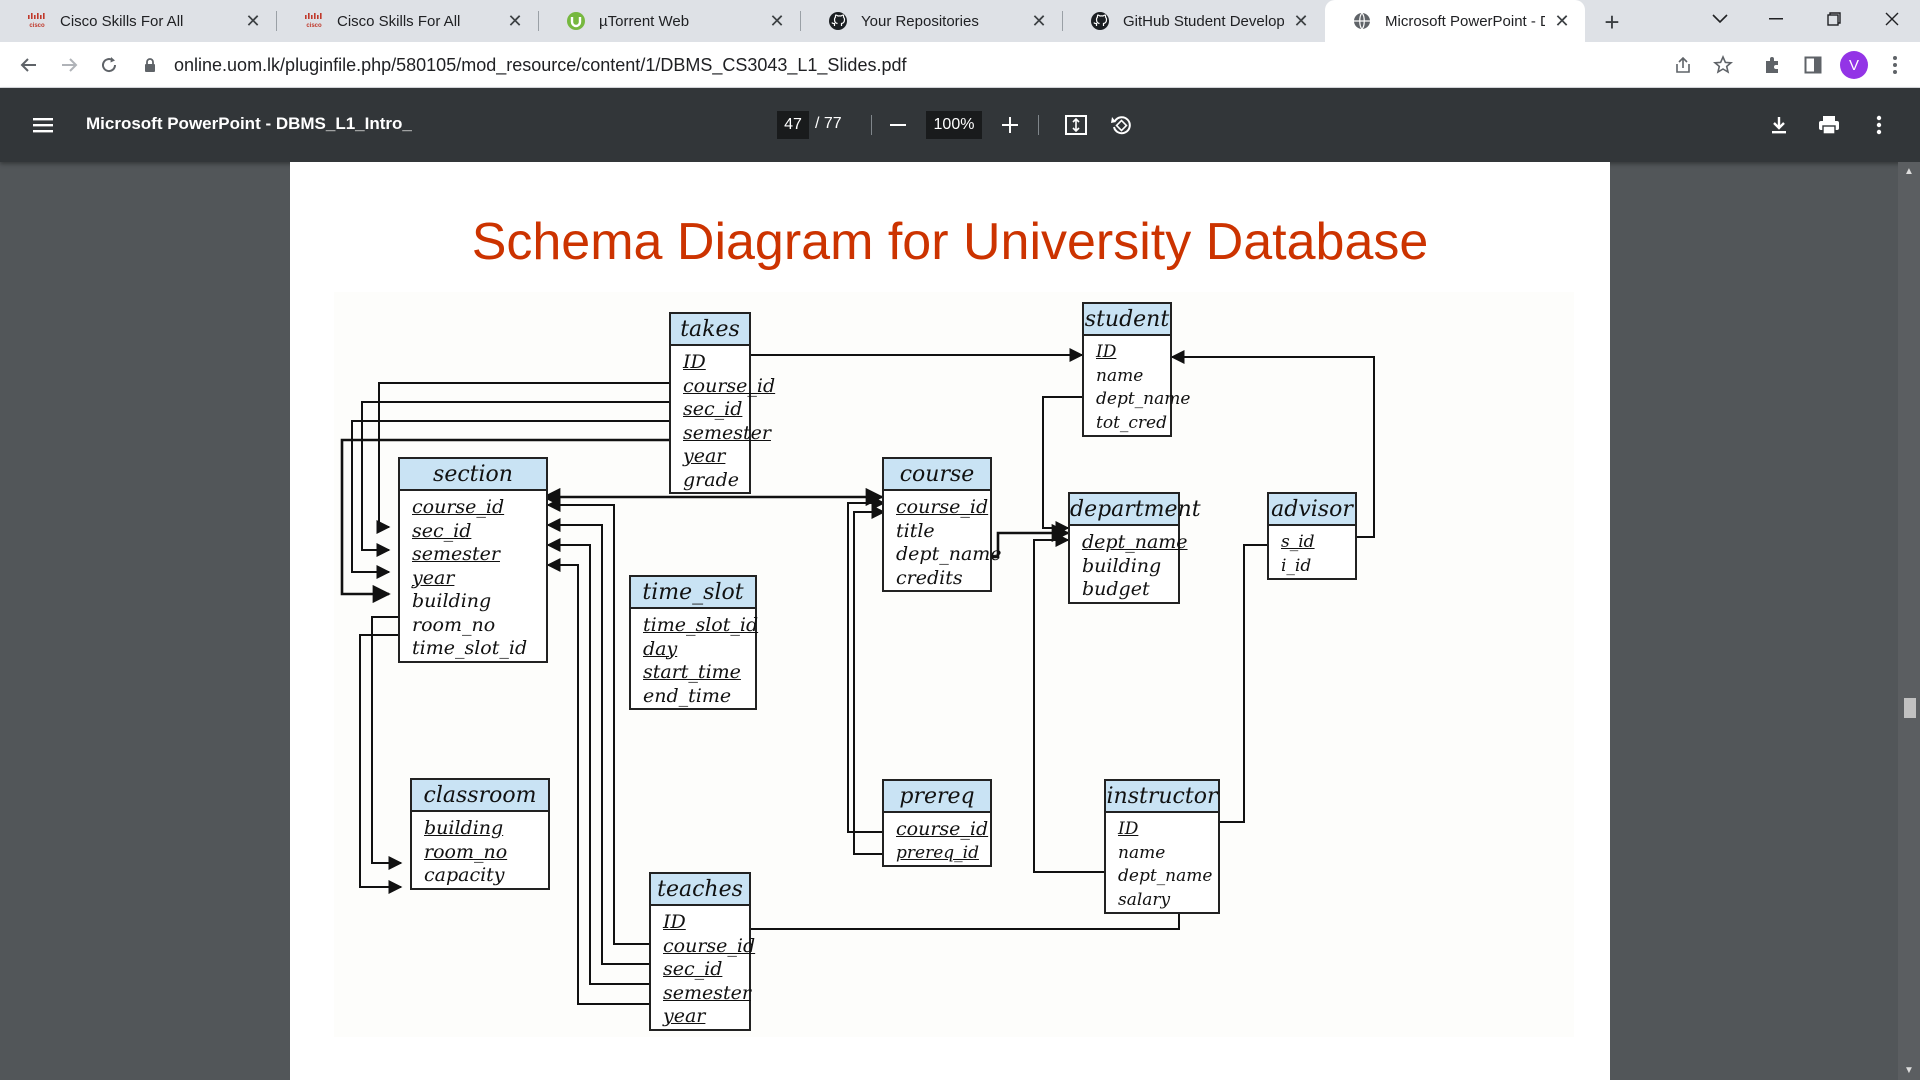 The height and width of the screenshot is (1080, 1920). Describe the element at coordinates (109, 65) in the screenshot. I see `reload-button` at that location.